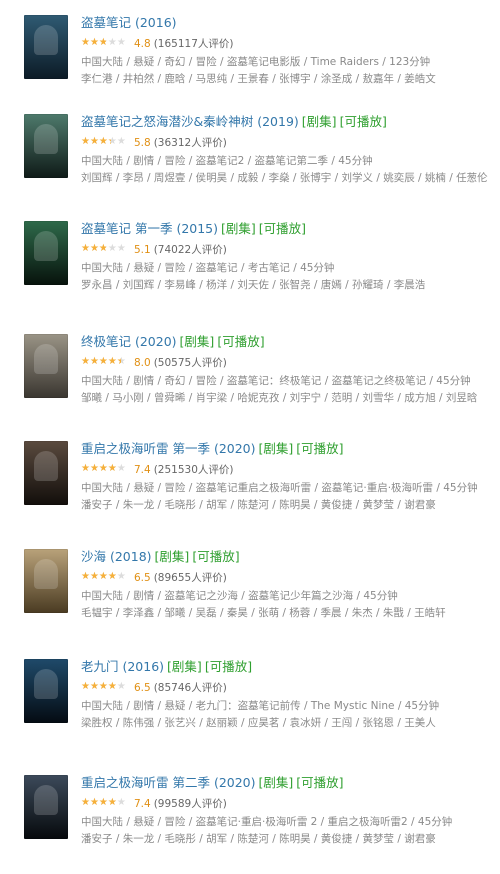  Describe the element at coordinates (286, 363) in the screenshot. I see `rating-row: ★★★★★★★★★★ 8.0(50575人评价)` at that location.